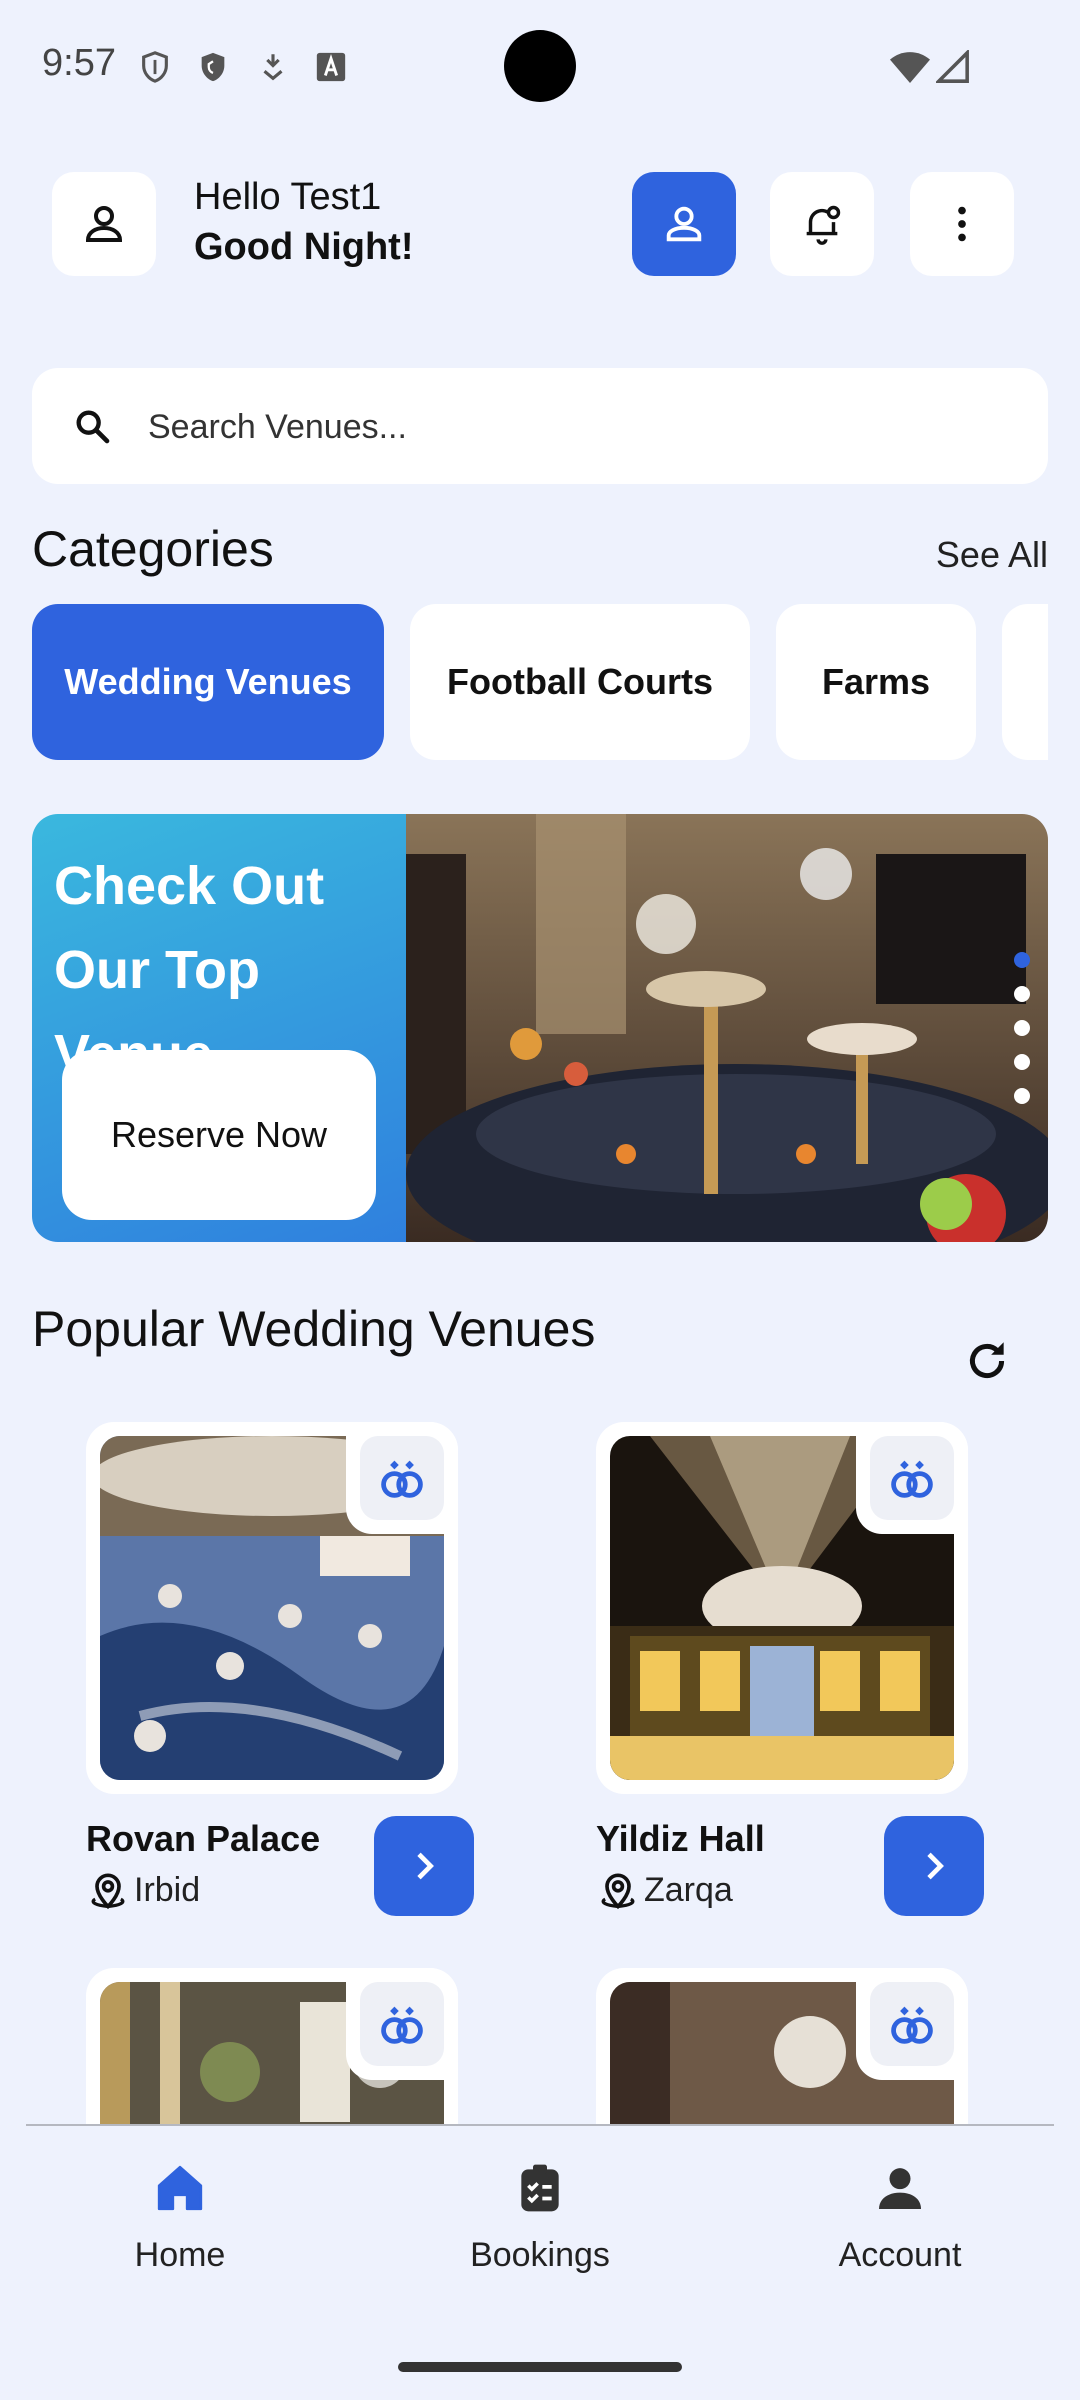 This screenshot has height=2400, width=1080. What do you see at coordinates (910, 67) in the screenshot?
I see `wifi-icon` at bounding box center [910, 67].